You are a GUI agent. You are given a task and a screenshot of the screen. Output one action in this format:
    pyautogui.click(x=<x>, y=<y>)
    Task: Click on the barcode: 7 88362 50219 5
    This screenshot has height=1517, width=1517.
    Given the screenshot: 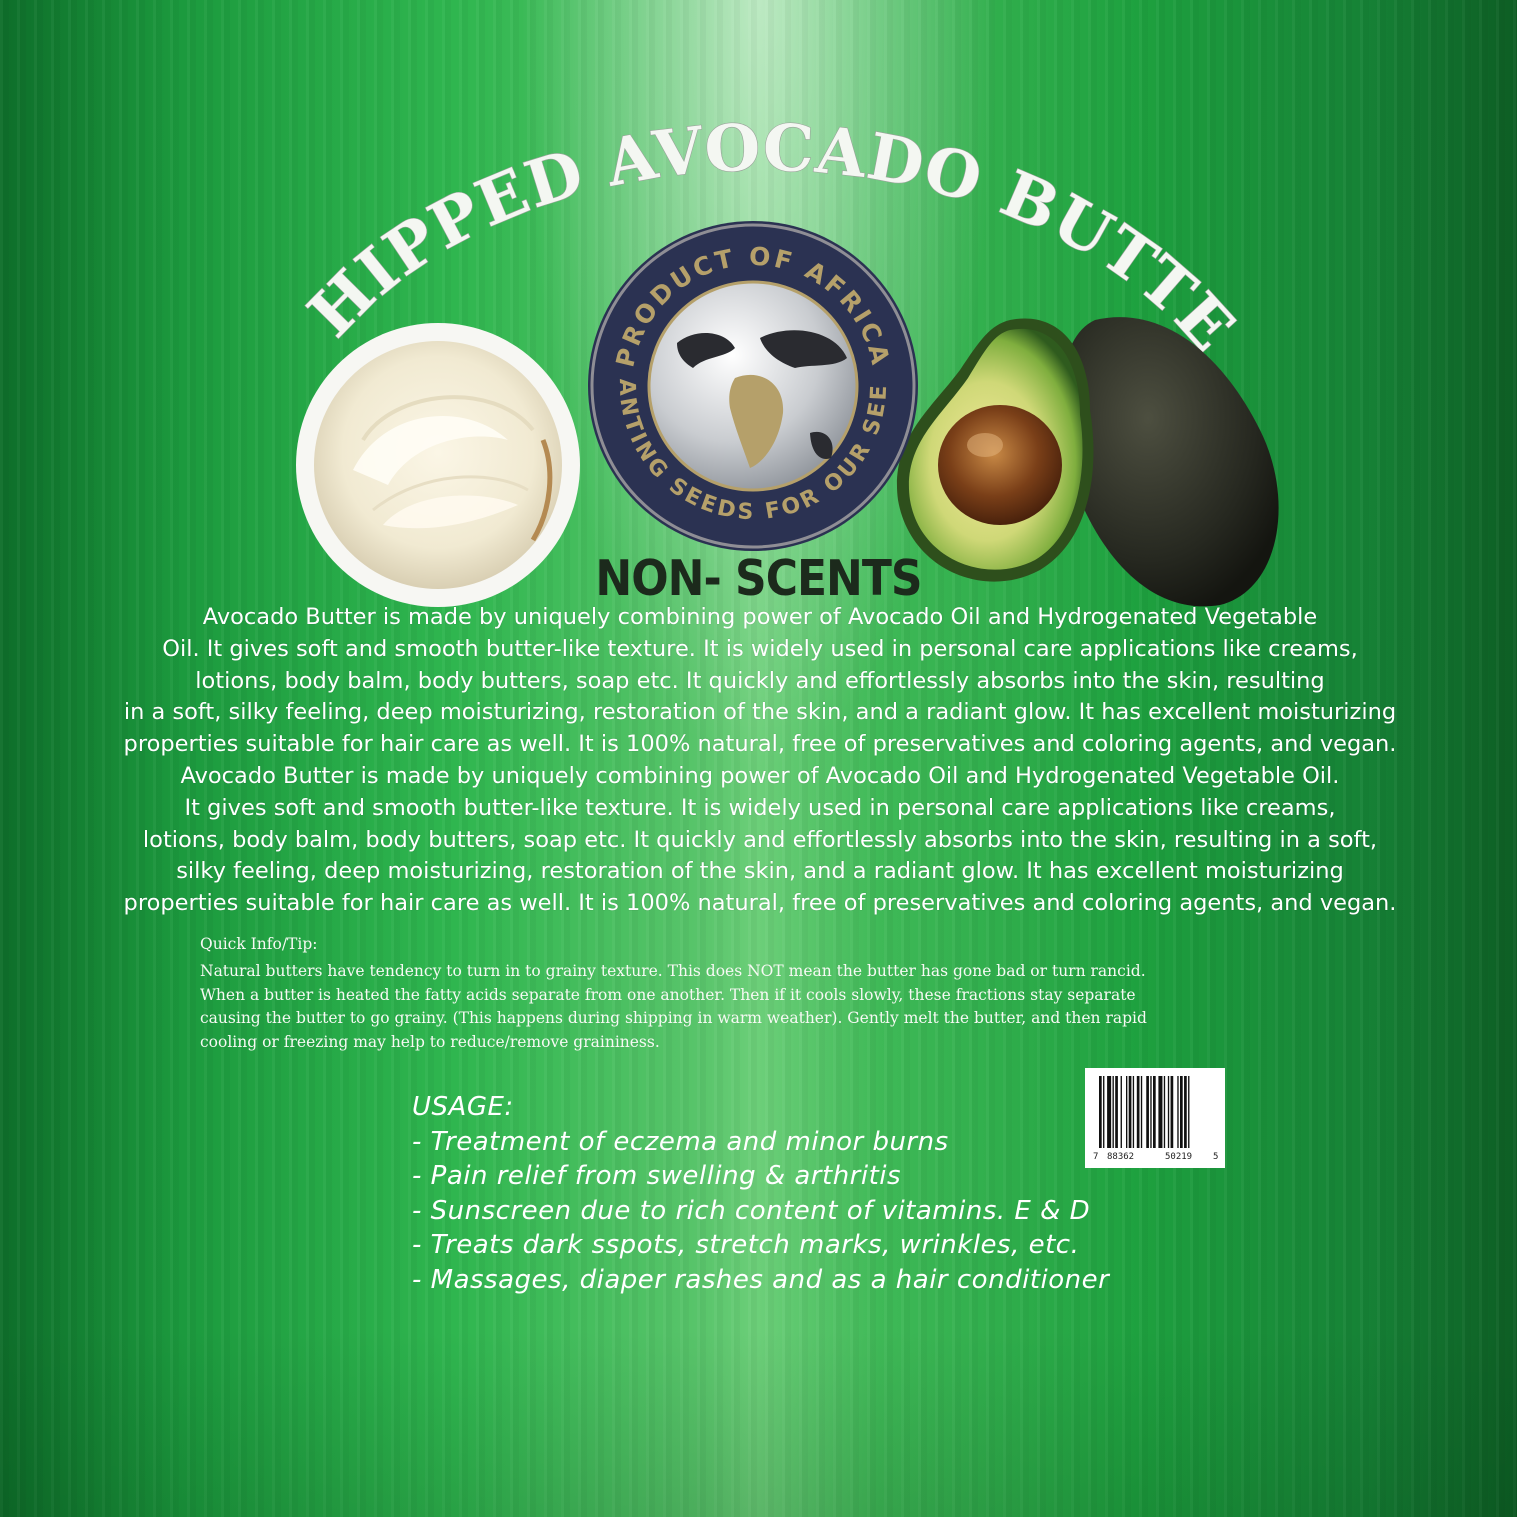 What is the action you would take?
    pyautogui.click(x=1155, y=1118)
    